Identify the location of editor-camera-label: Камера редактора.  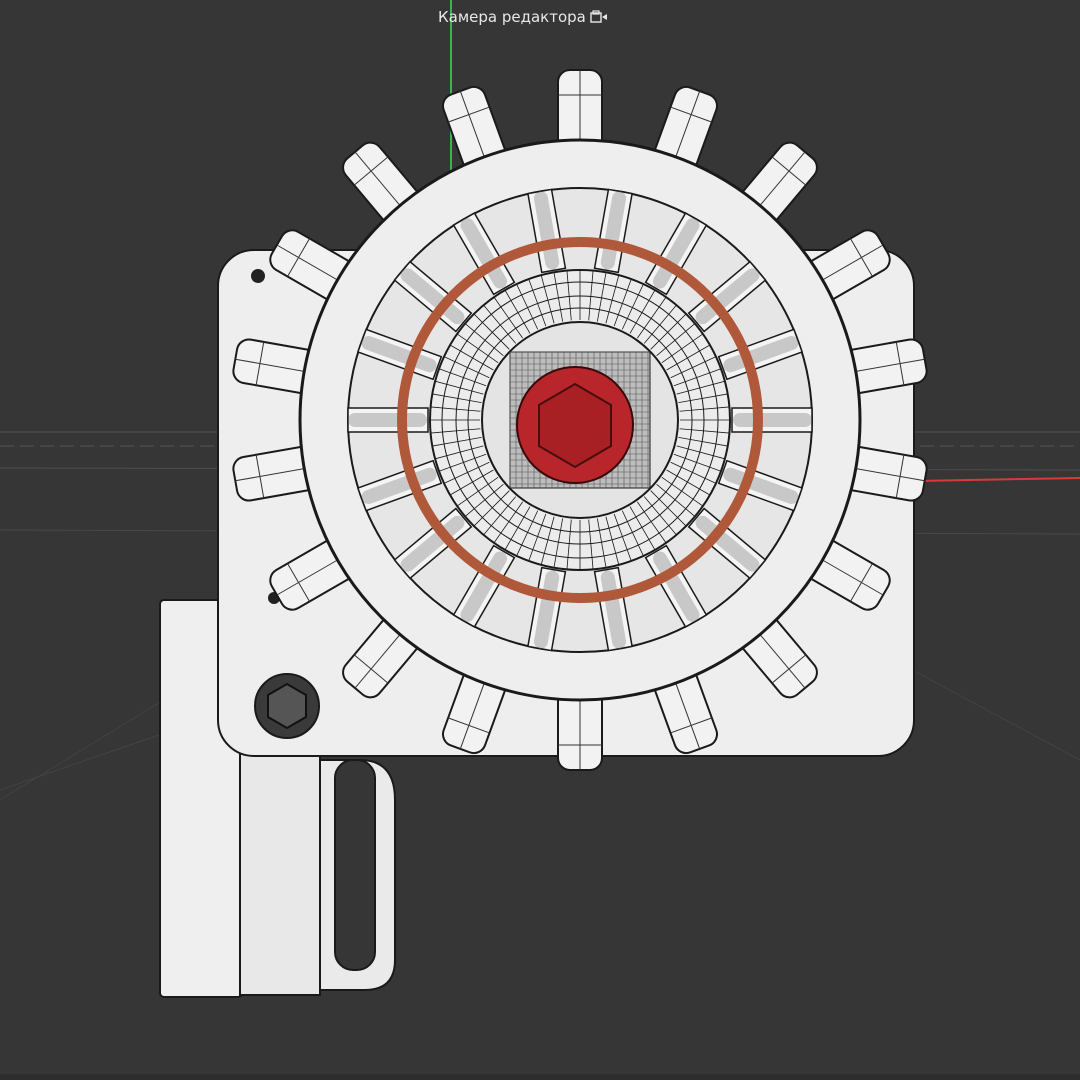
(523, 17).